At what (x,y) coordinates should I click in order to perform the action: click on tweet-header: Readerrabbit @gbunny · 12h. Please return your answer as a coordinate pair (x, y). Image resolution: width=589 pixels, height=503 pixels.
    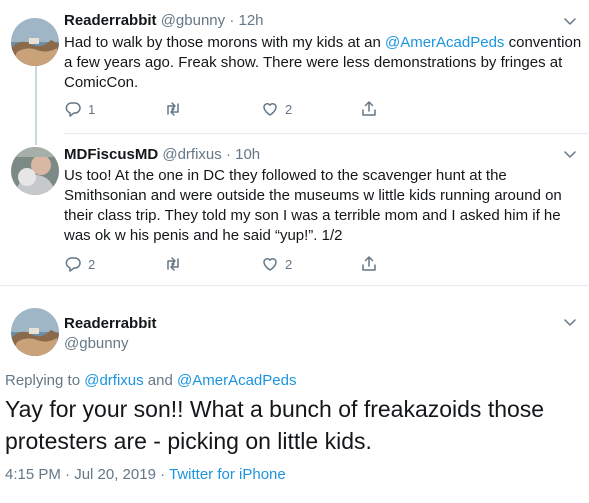
    Looking at the image, I should click on (164, 21).